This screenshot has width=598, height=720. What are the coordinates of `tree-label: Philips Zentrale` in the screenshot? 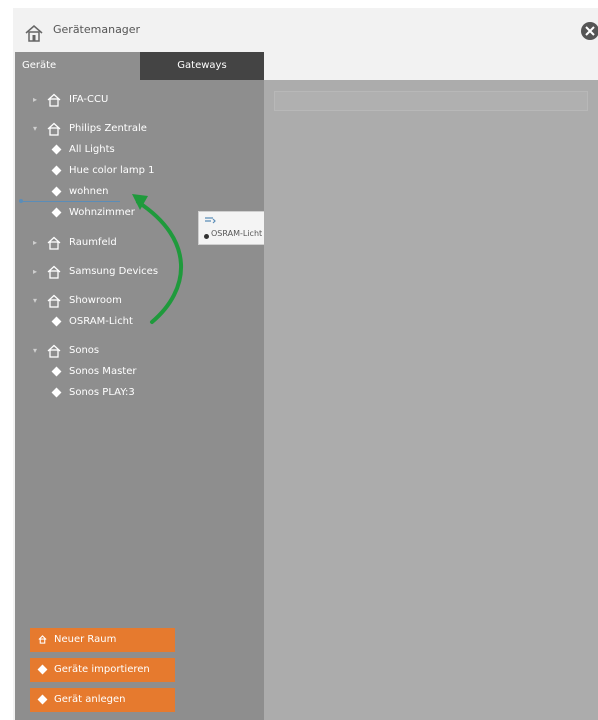 It's located at (108, 128).